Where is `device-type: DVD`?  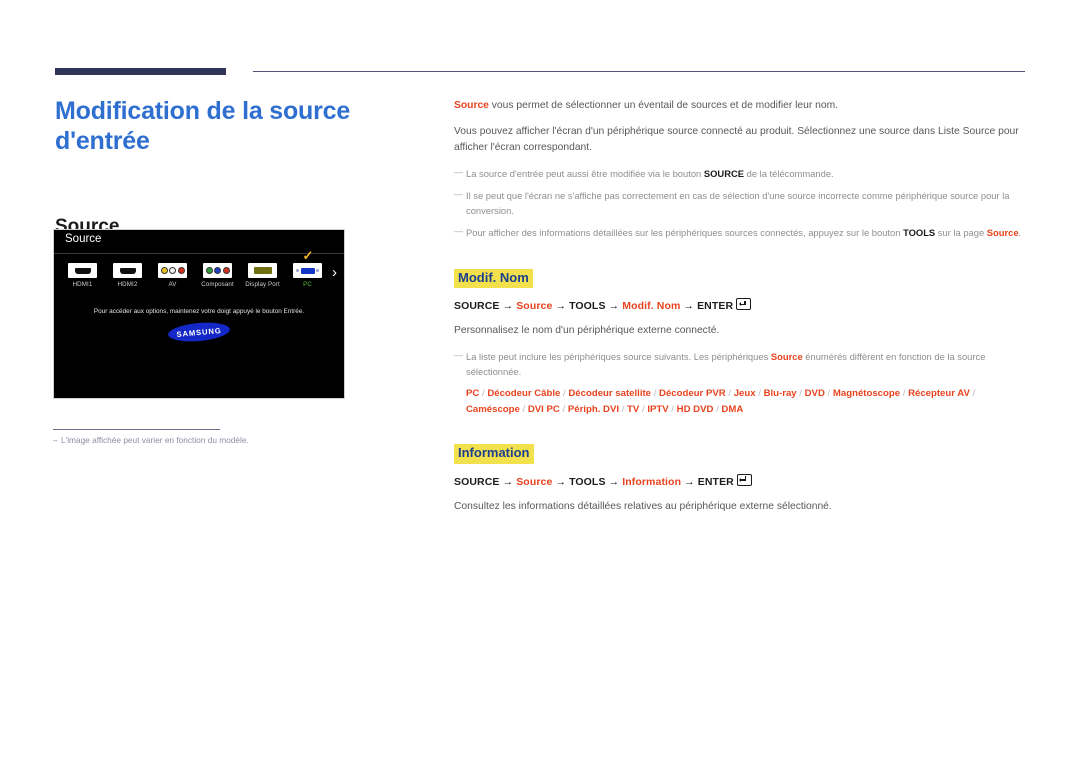
device-type: DVD is located at coordinates (814, 394).